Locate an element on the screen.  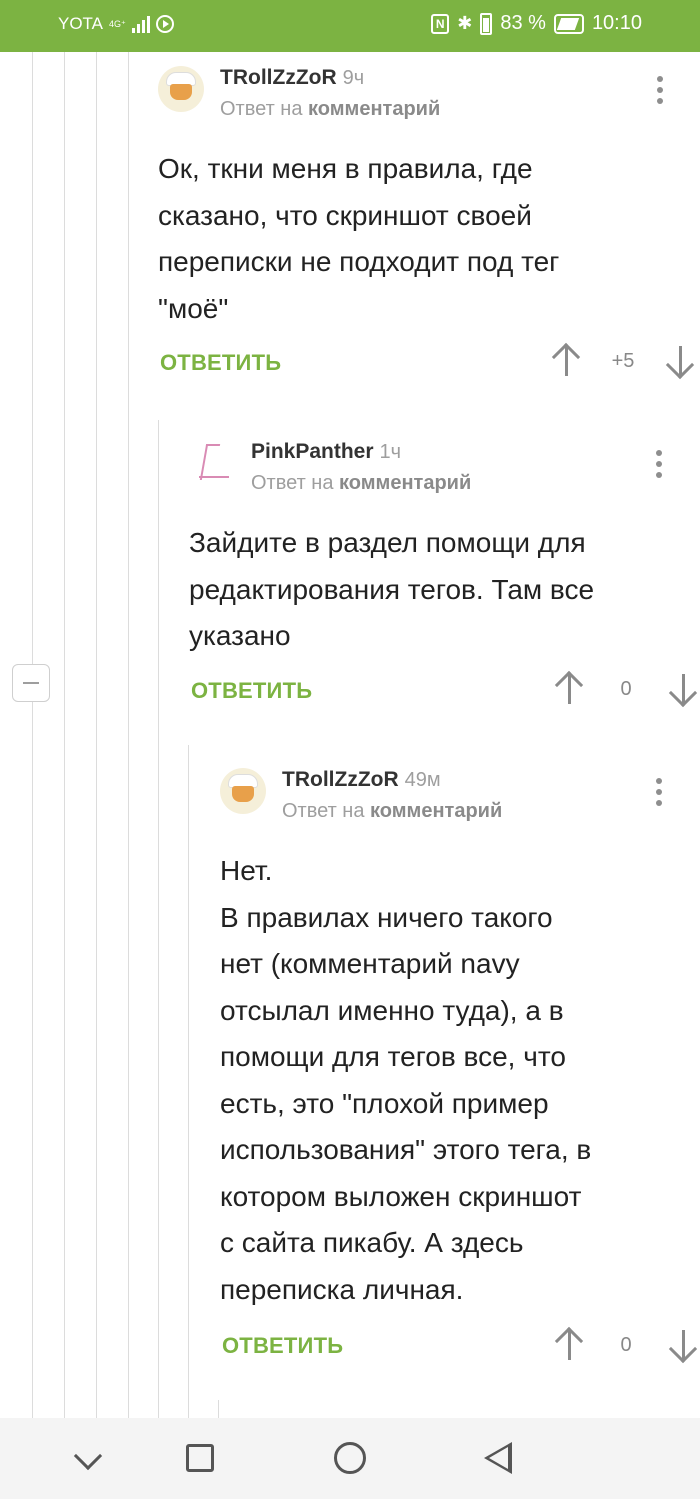
status-right: N ✱ 83 % 10:10 is located at coordinates (536, 23).